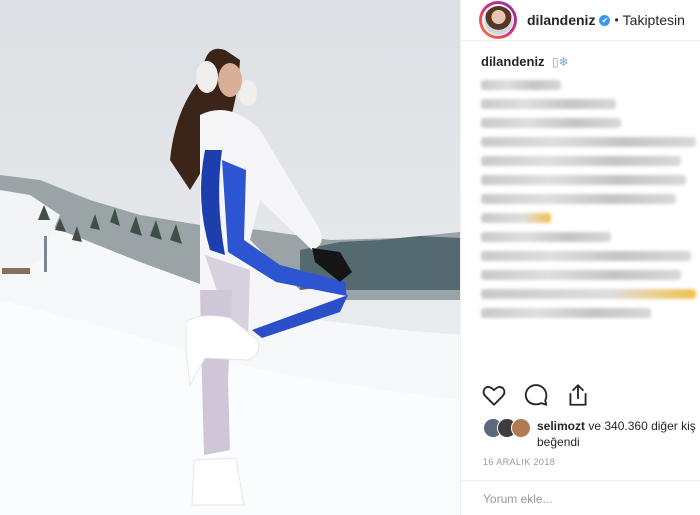 This screenshot has height=515, width=700. Describe the element at coordinates (513, 61) in the screenshot. I see `caption-username: dilandeniz` at that location.